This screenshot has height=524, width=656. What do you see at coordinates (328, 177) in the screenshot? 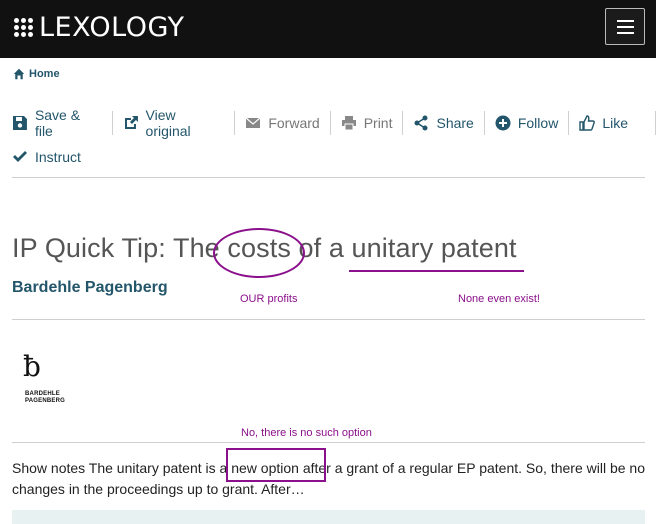
I see `toolbar-divider` at bounding box center [328, 177].